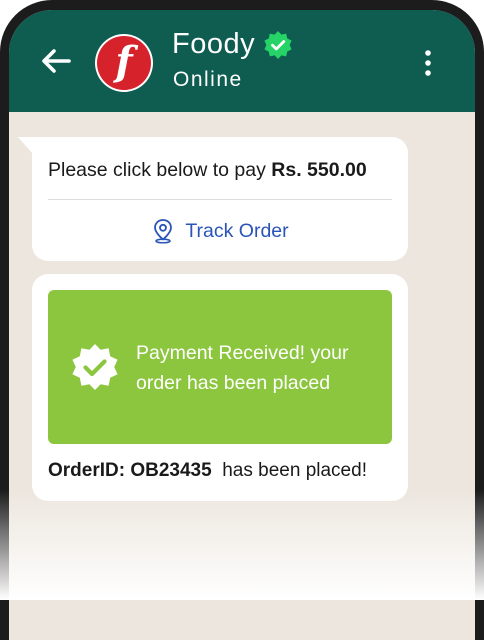 The height and width of the screenshot is (640, 484). I want to click on arrow-left-icon, so click(56, 61).